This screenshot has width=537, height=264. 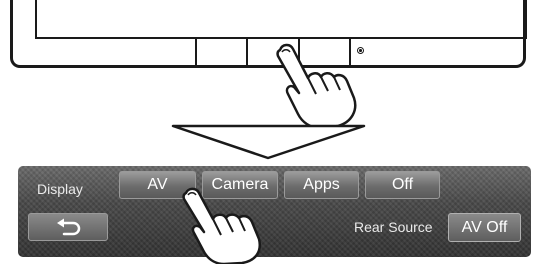 What do you see at coordinates (402, 185) in the screenshot?
I see `tab-off: Off` at bounding box center [402, 185].